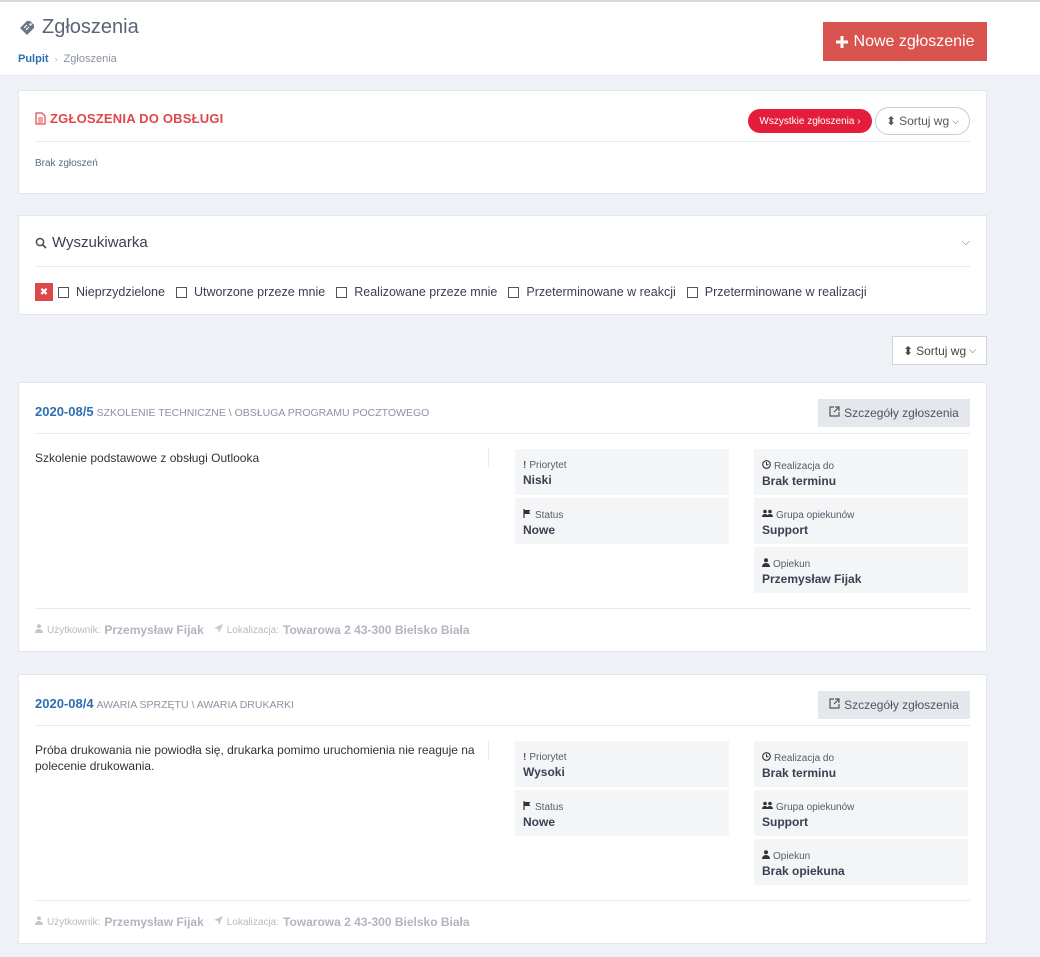 The width and height of the screenshot is (1040, 957). I want to click on filter-overdue-realization: Przeterminowane w realizacji, so click(776, 292).